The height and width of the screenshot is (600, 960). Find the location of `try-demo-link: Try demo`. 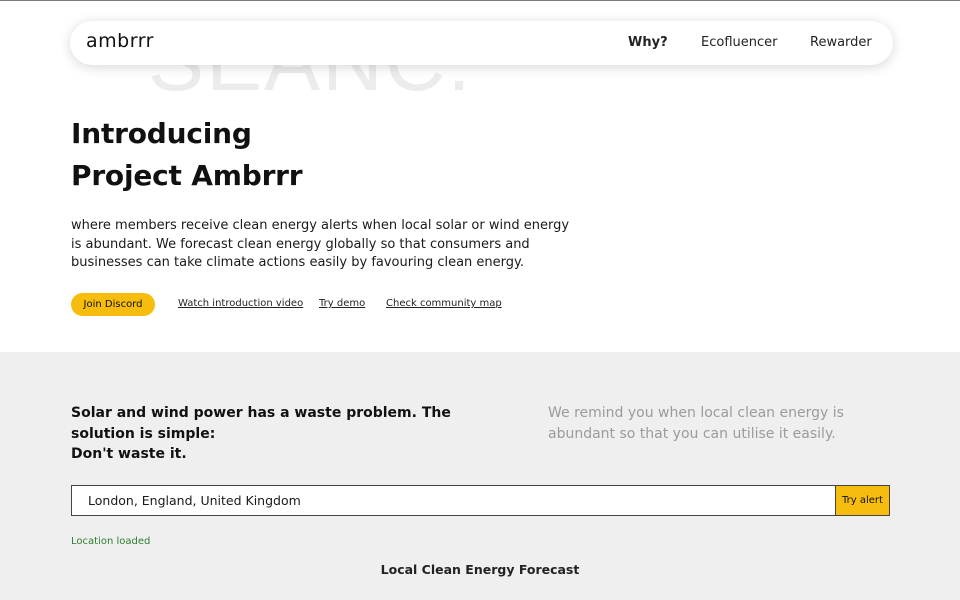

try-demo-link: Try demo is located at coordinates (342, 303).